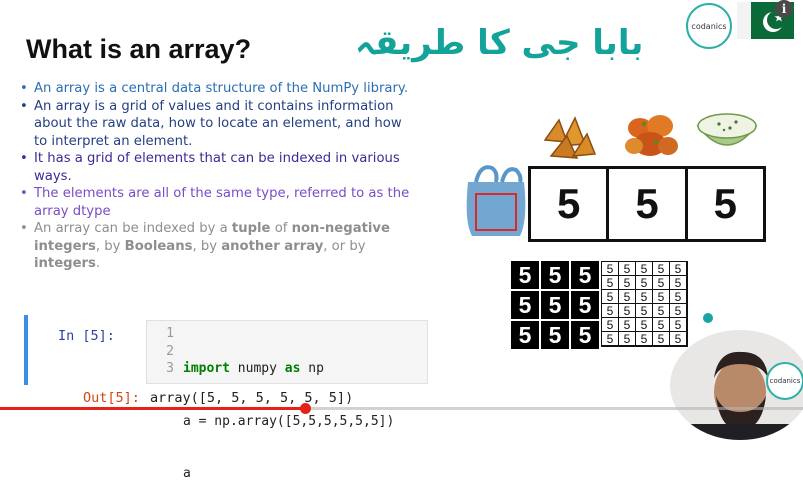 This screenshot has height=500, width=803. Describe the element at coordinates (86, 336) in the screenshot. I see `input-prompt: In [5]:` at that location.